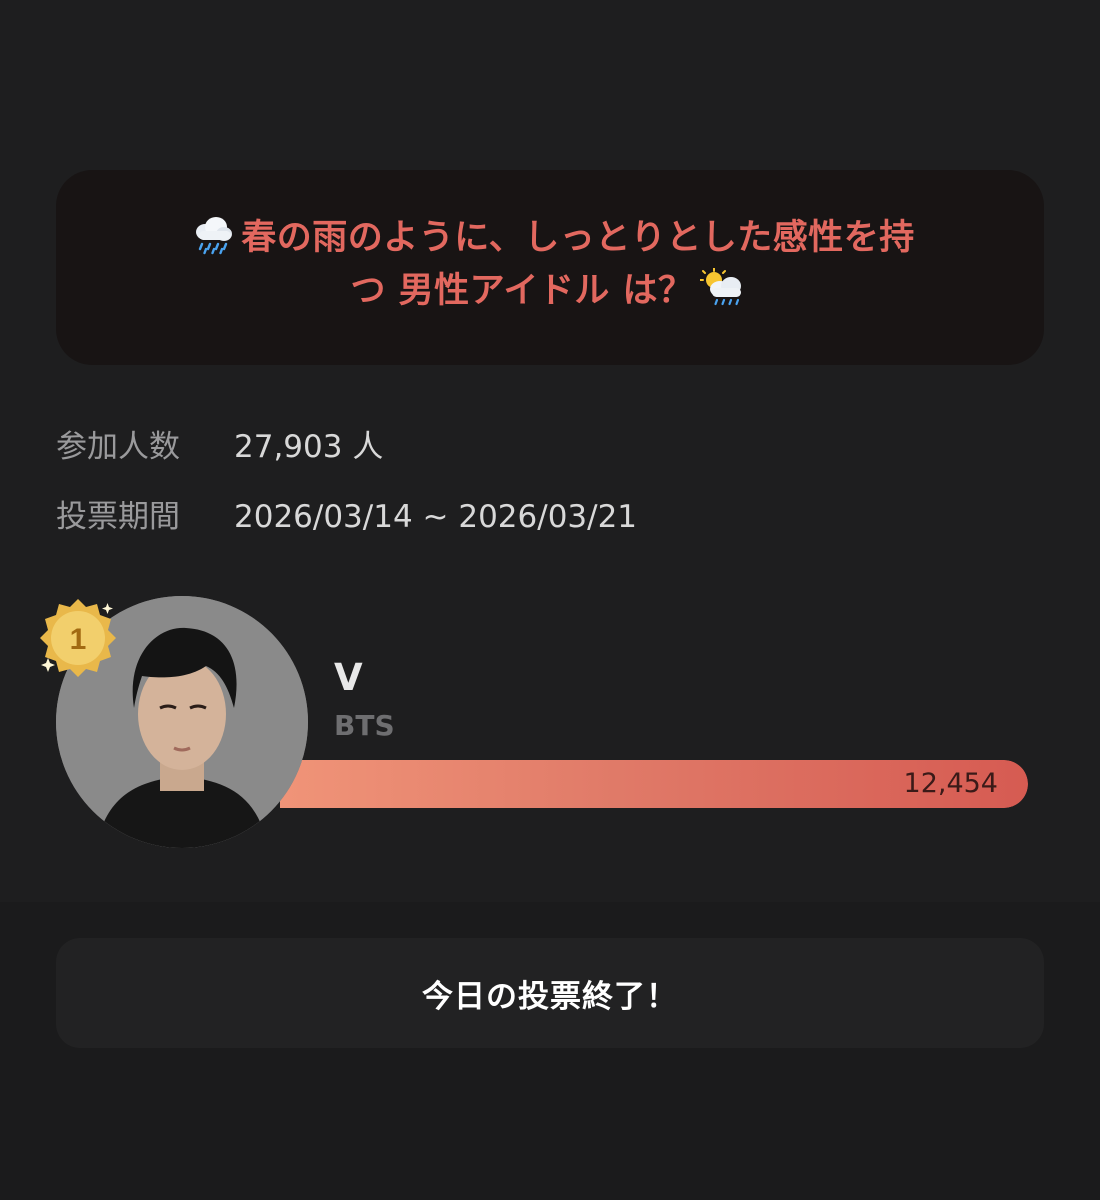  I want to click on participants-row: 参加人数 27,903 人, so click(219, 447).